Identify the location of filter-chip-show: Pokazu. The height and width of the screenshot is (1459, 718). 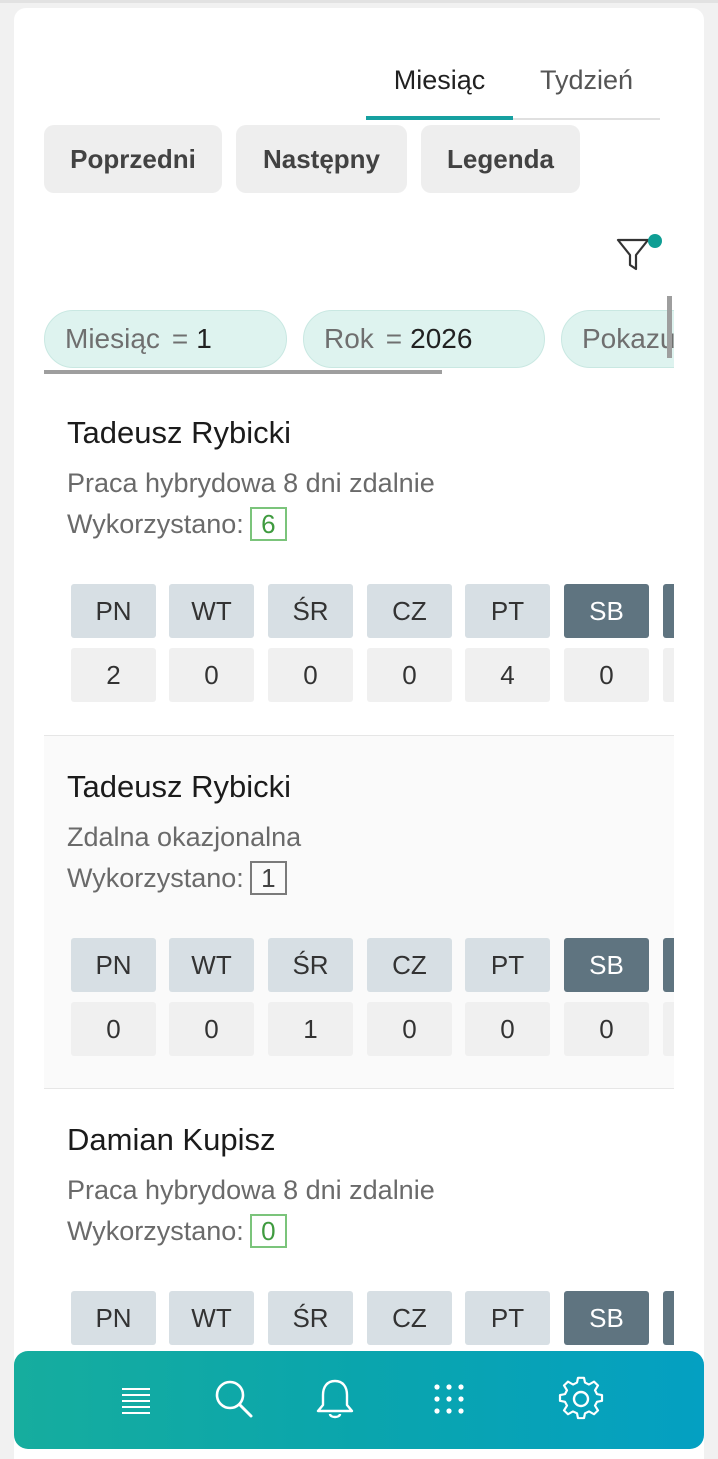
(617, 339).